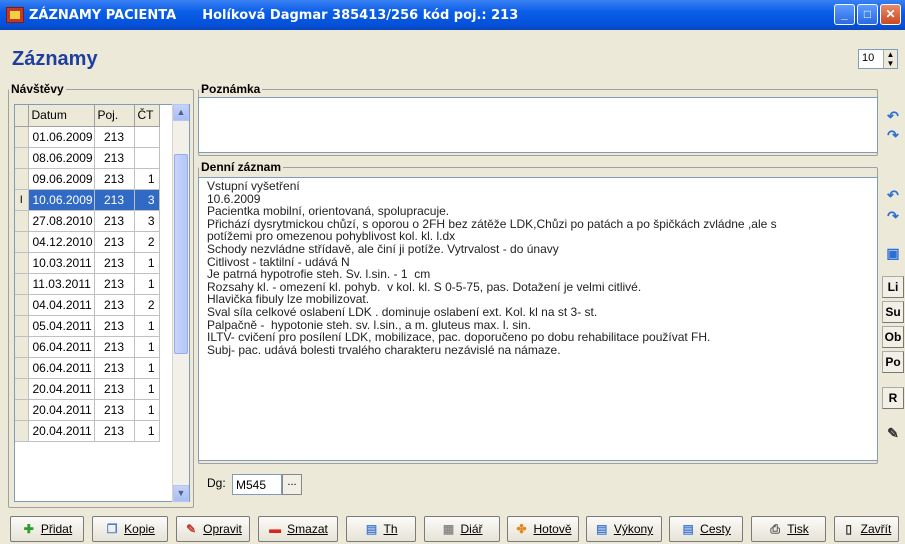 The height and width of the screenshot is (544, 905). I want to click on side-button-r: R, so click(893, 398).